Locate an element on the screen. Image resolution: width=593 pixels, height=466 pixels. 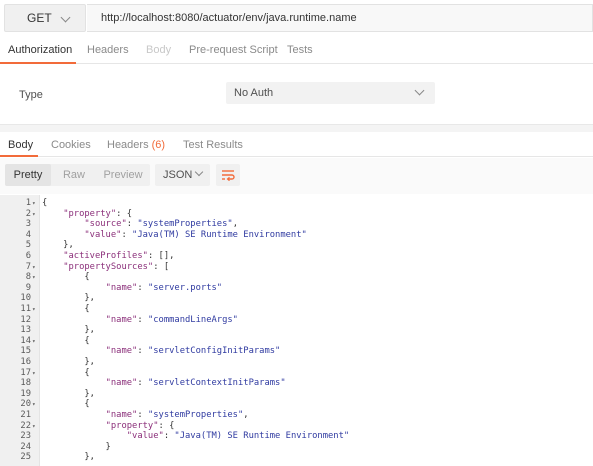
code-text: "name": "commandLineArgs" is located at coordinates (140, 320).